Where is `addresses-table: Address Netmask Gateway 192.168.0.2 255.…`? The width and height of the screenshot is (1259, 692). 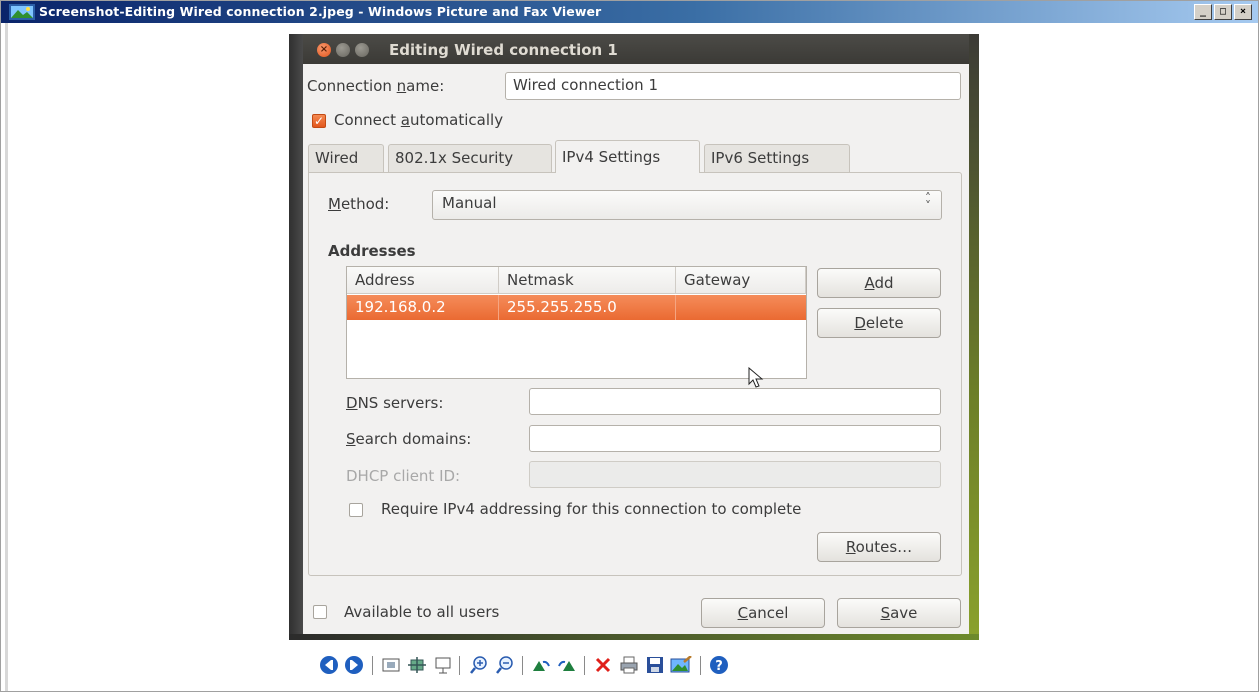
addresses-table: Address Netmask Gateway 192.168.0.2 255.… is located at coordinates (576, 322).